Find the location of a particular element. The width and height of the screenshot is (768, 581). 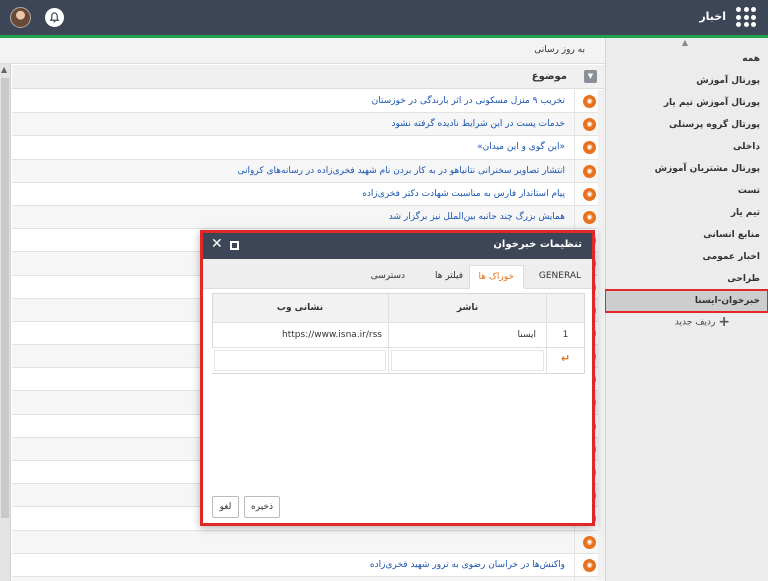

update-button: به روز رسانی is located at coordinates (559, 50).